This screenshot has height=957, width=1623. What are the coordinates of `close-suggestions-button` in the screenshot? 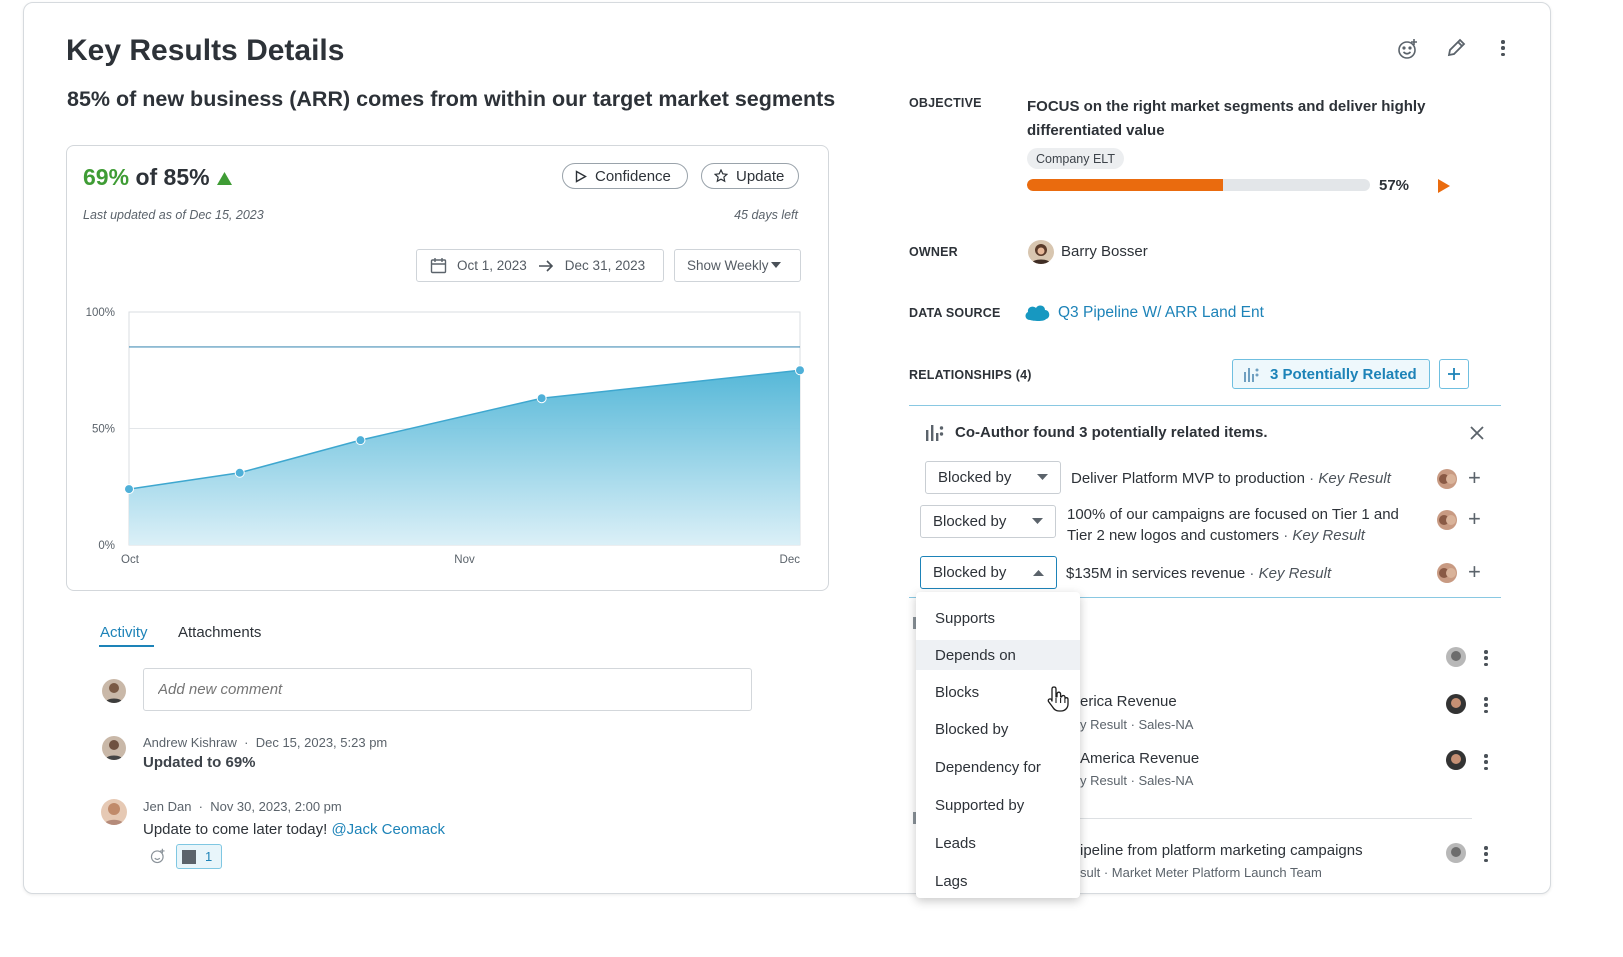 It's located at (1477, 433).